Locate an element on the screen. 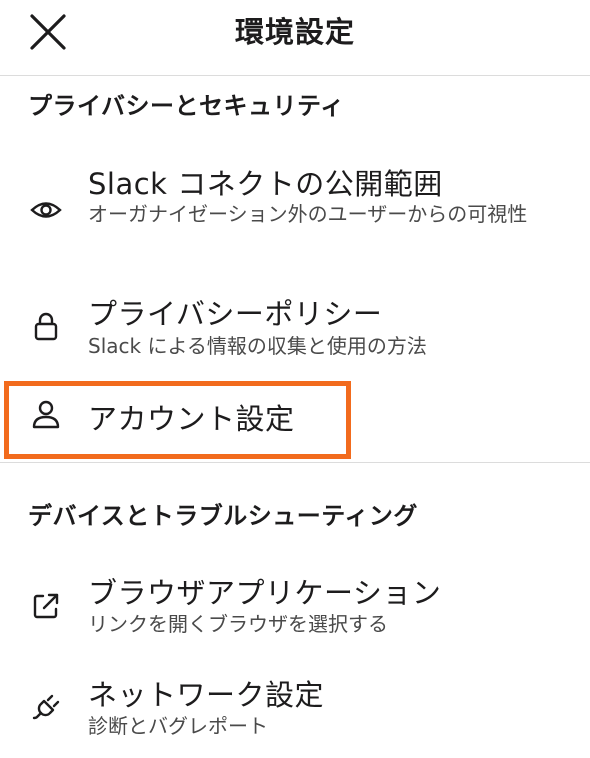  item-browser-application: ブラウザアプリケーション リンクを開くブラウザを選択する is located at coordinates (295, 610).